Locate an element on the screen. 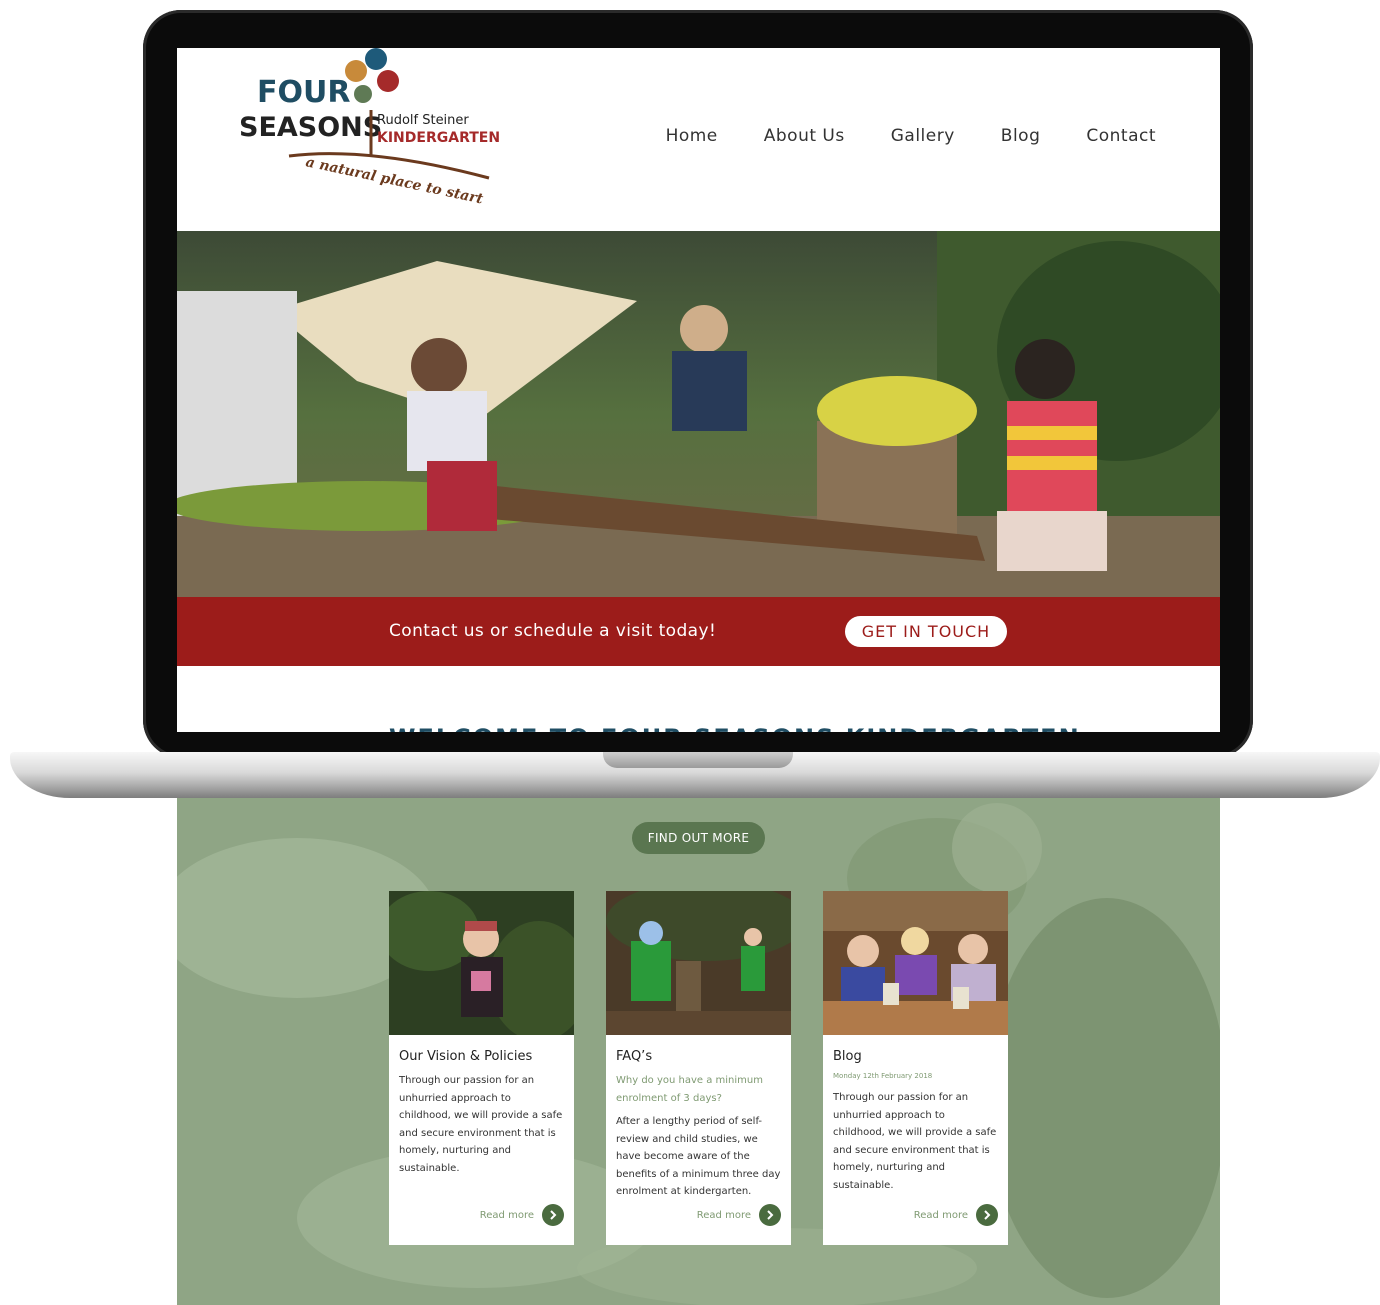 Image resolution: width=1380 pixels, height=1305 pixels. find-out-more-button: FIND OUT MORE is located at coordinates (698, 838).